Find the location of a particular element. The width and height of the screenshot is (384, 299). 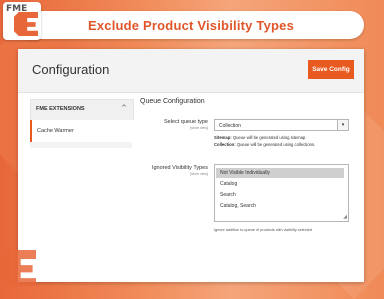

page-title: Configuration is located at coordinates (71, 69).